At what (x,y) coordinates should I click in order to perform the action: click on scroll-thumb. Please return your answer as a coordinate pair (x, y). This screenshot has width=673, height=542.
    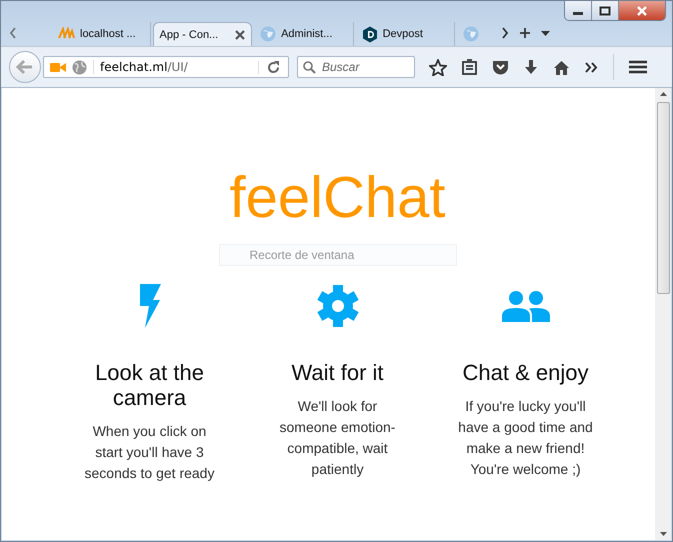
    Looking at the image, I should click on (663, 198).